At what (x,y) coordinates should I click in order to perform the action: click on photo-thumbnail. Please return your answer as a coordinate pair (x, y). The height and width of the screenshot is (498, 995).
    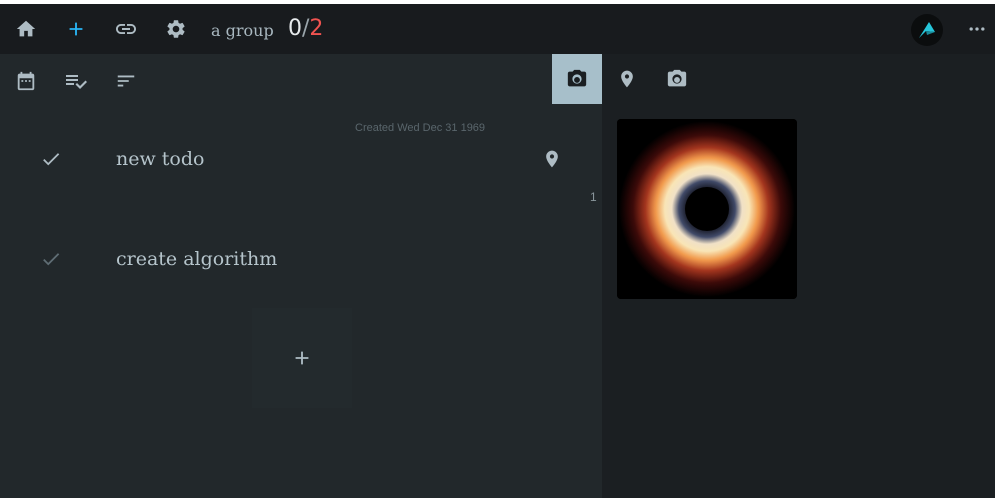
    Looking at the image, I should click on (707, 209).